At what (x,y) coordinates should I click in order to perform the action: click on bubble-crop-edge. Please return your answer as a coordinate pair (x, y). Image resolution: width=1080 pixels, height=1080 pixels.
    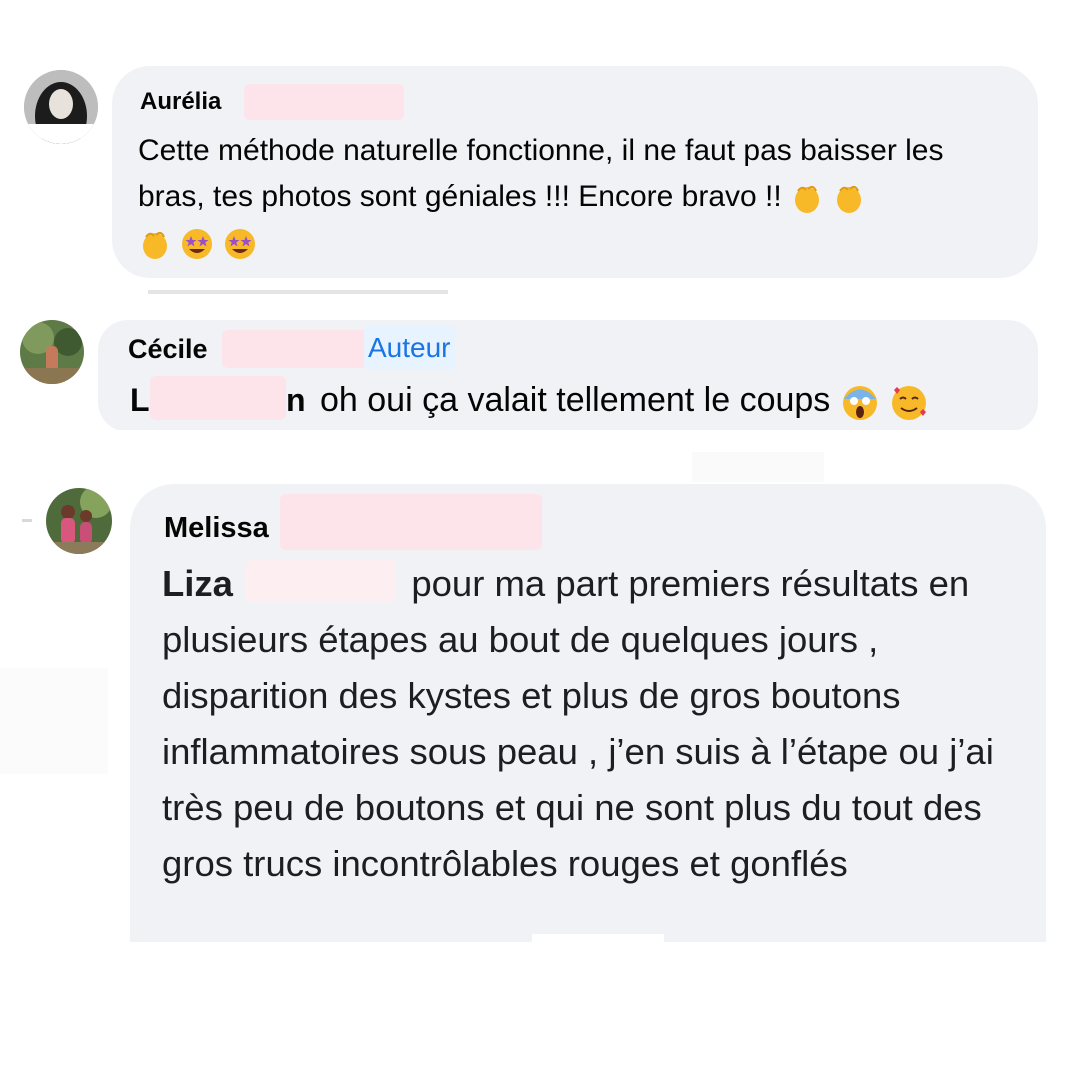
    Looking at the image, I should click on (573, 436).